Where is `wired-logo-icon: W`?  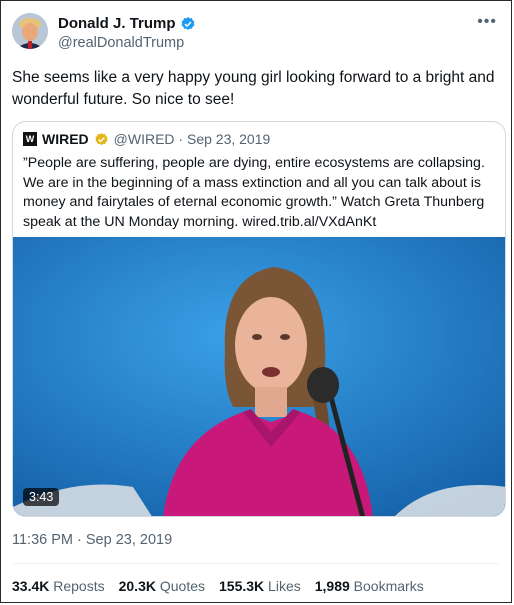
wired-logo-icon: W is located at coordinates (30, 139).